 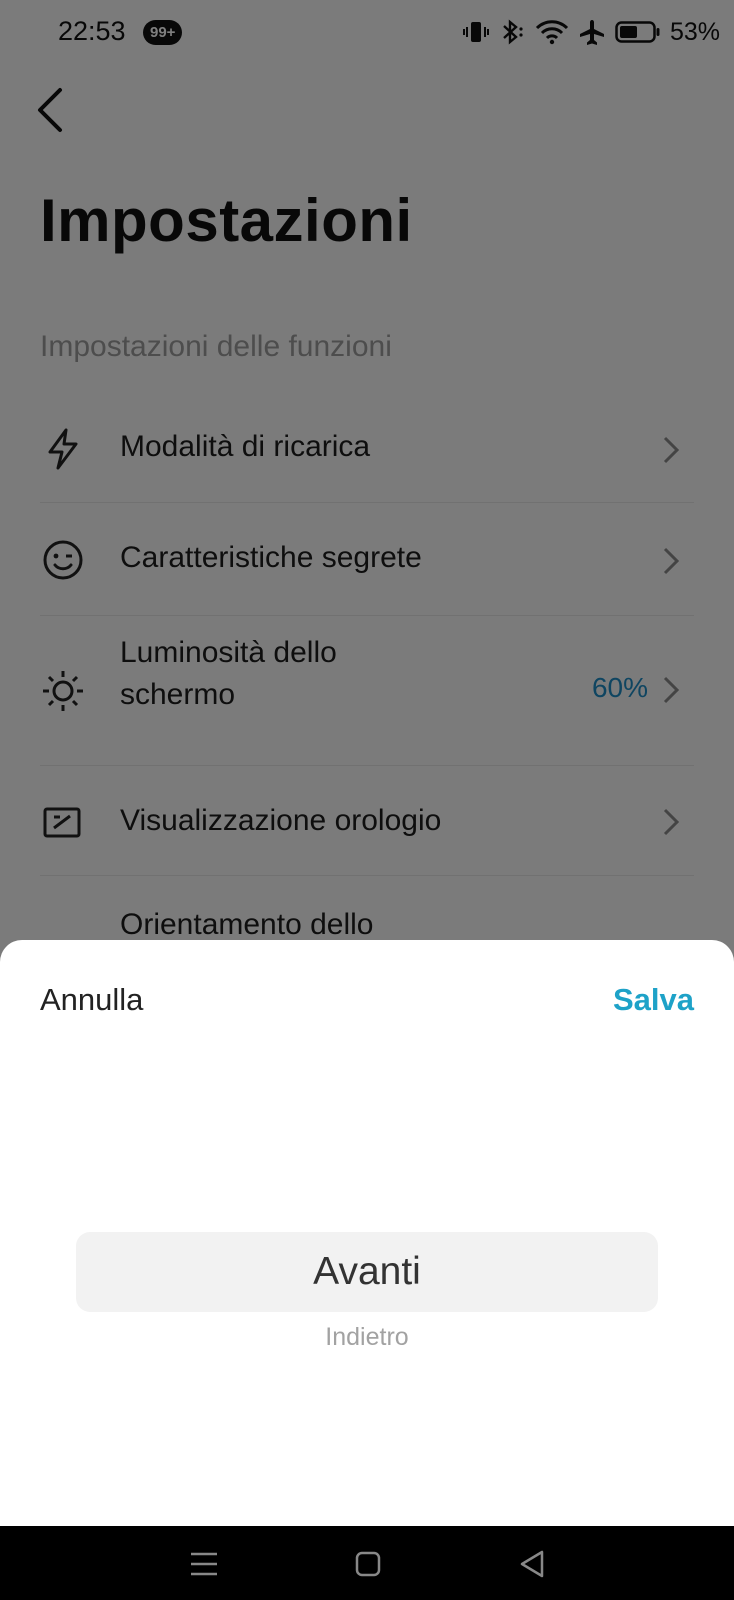 What do you see at coordinates (91, 1000) in the screenshot?
I see `cancel-button: Annulla` at bounding box center [91, 1000].